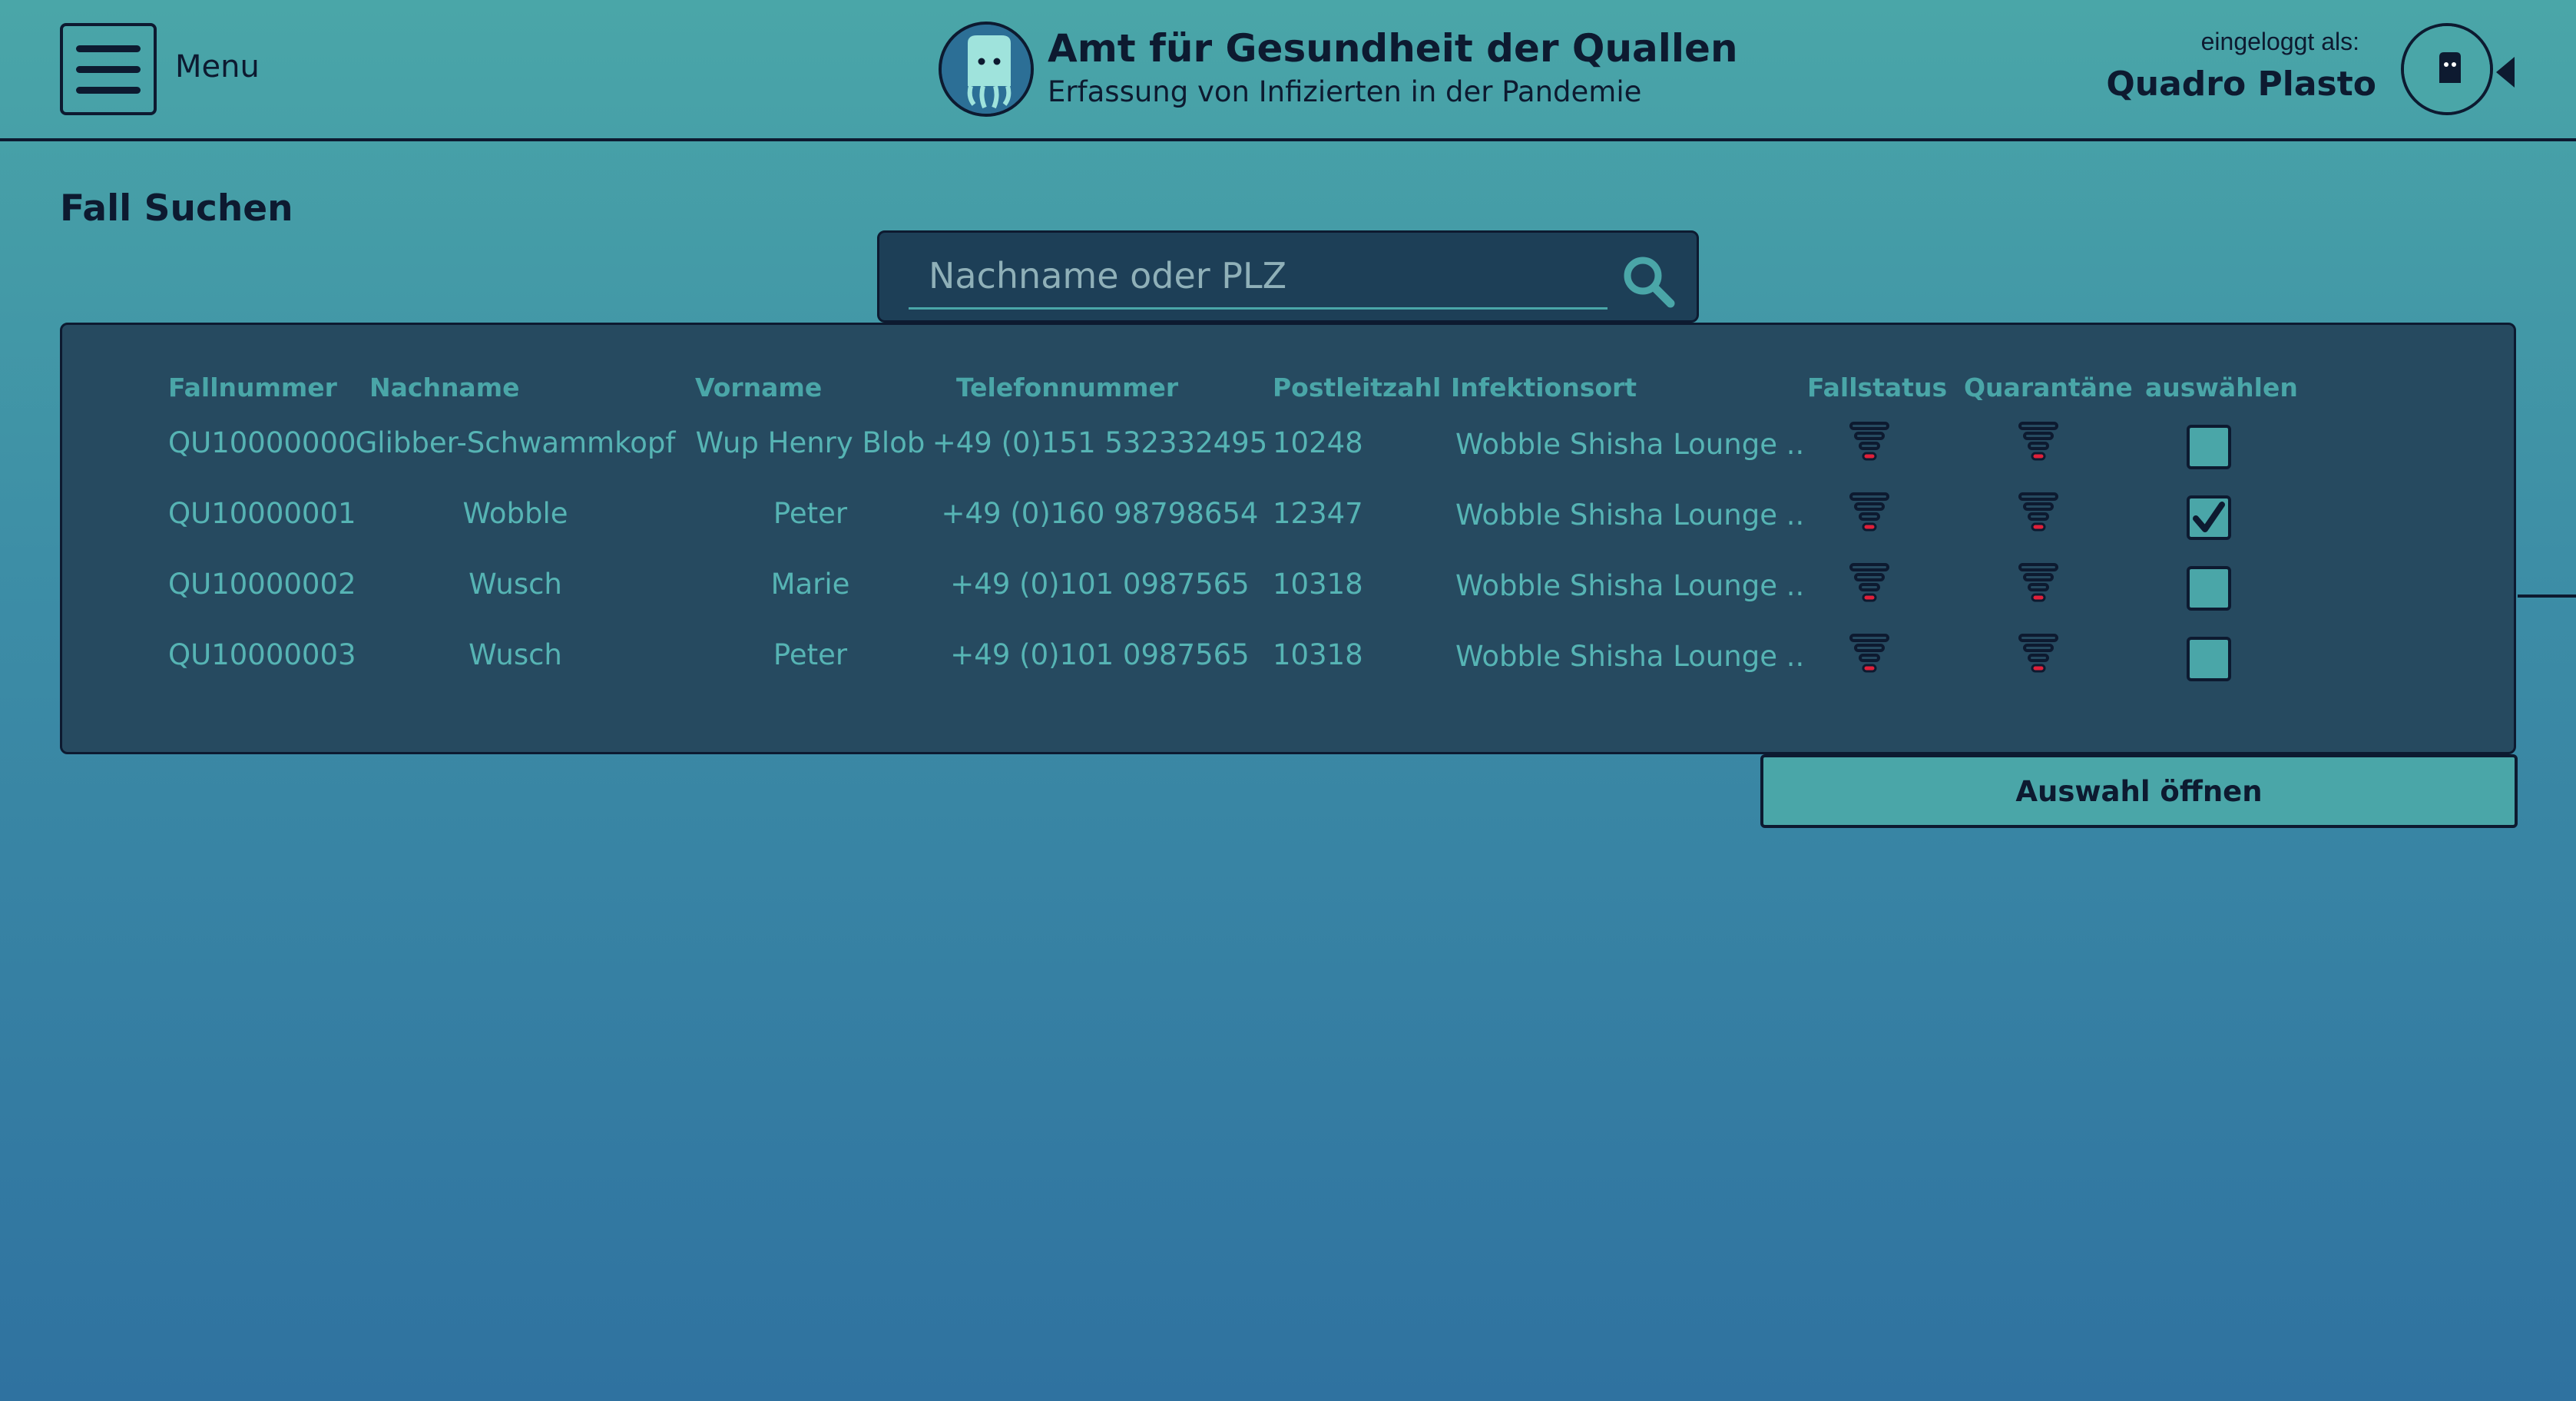  I want to click on jellyfish-logo, so click(986, 69).